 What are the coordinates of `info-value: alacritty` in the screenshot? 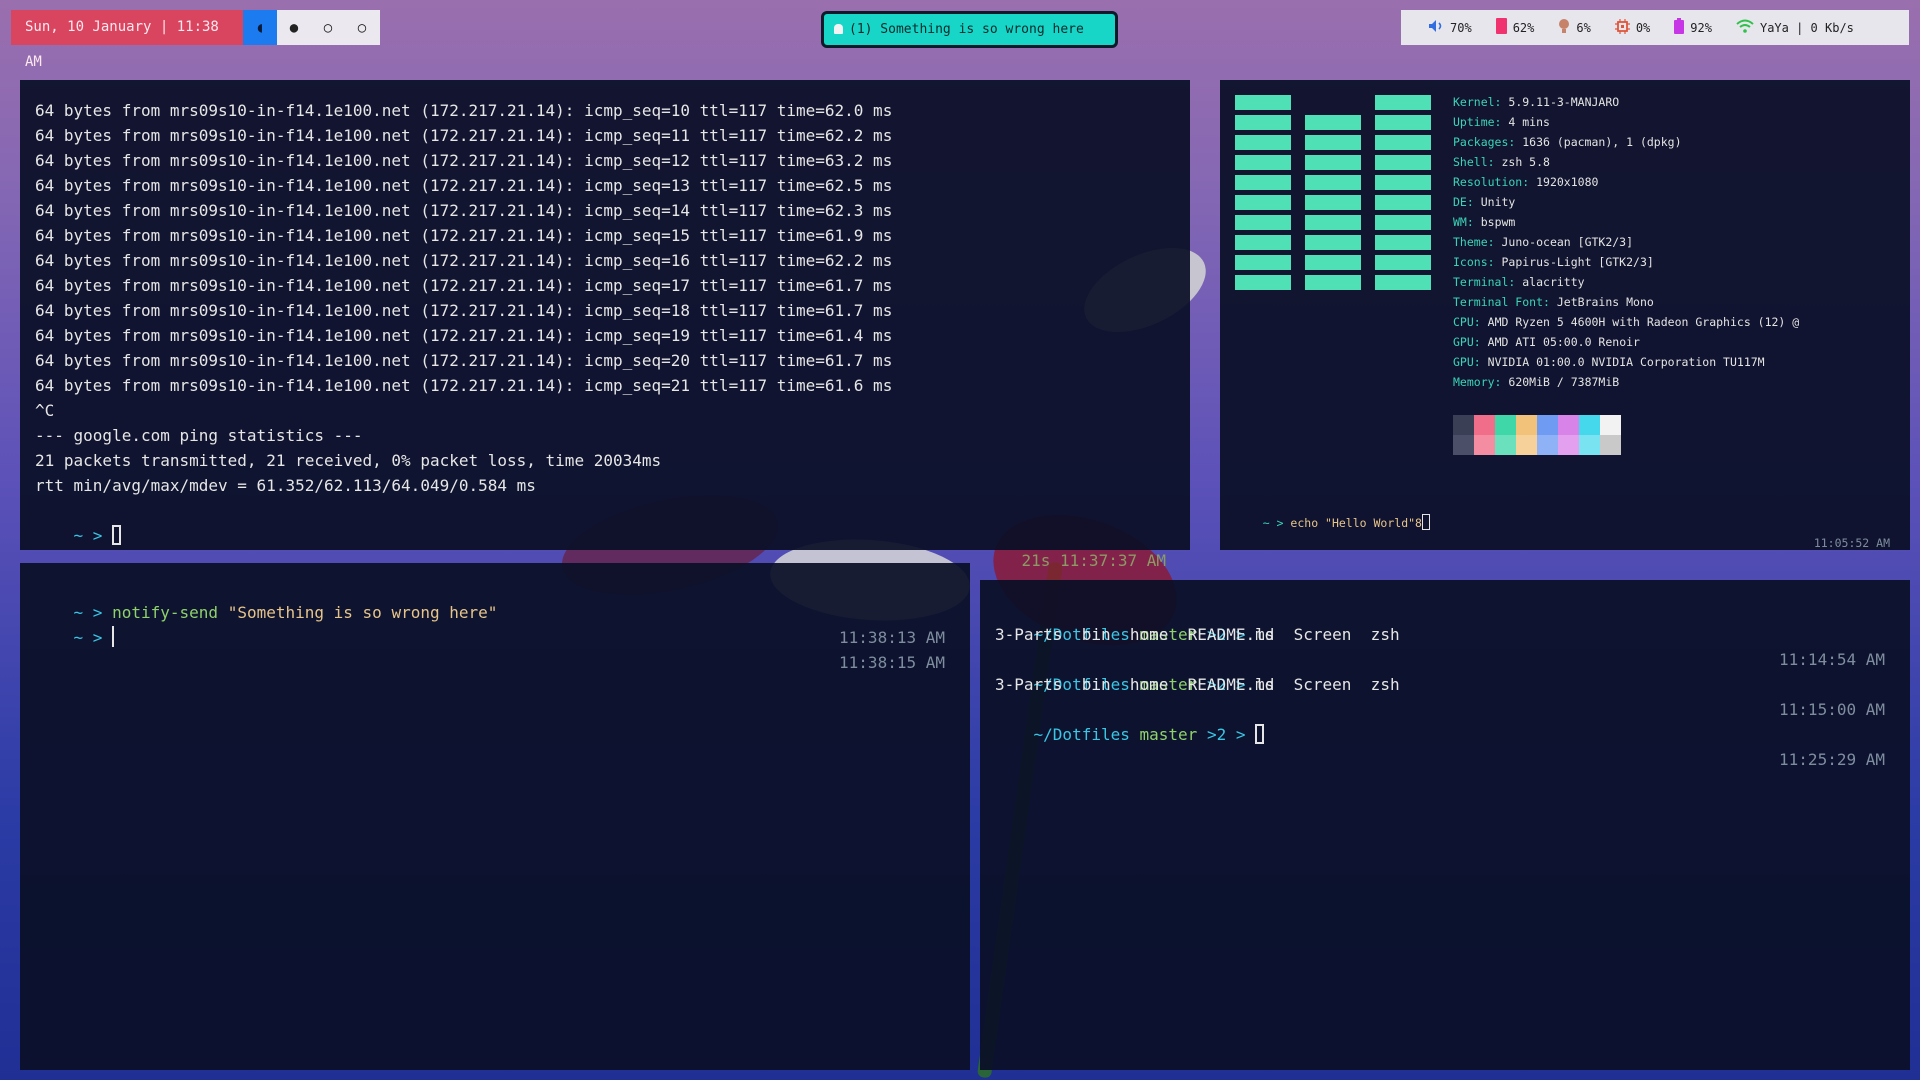 It's located at (1553, 282).